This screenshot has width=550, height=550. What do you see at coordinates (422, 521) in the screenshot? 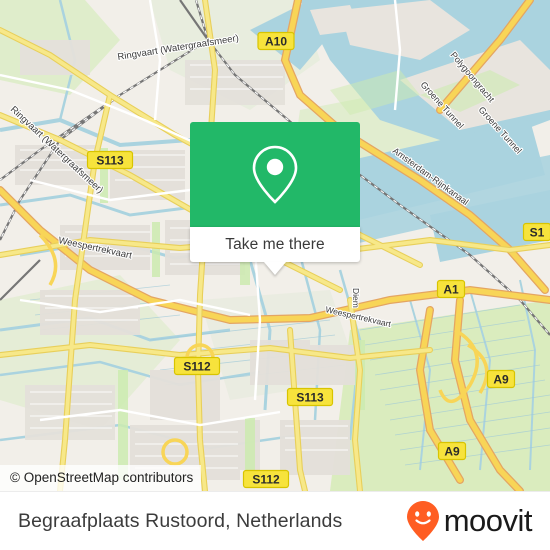
I see `moovit-smiley-pin-icon` at bounding box center [422, 521].